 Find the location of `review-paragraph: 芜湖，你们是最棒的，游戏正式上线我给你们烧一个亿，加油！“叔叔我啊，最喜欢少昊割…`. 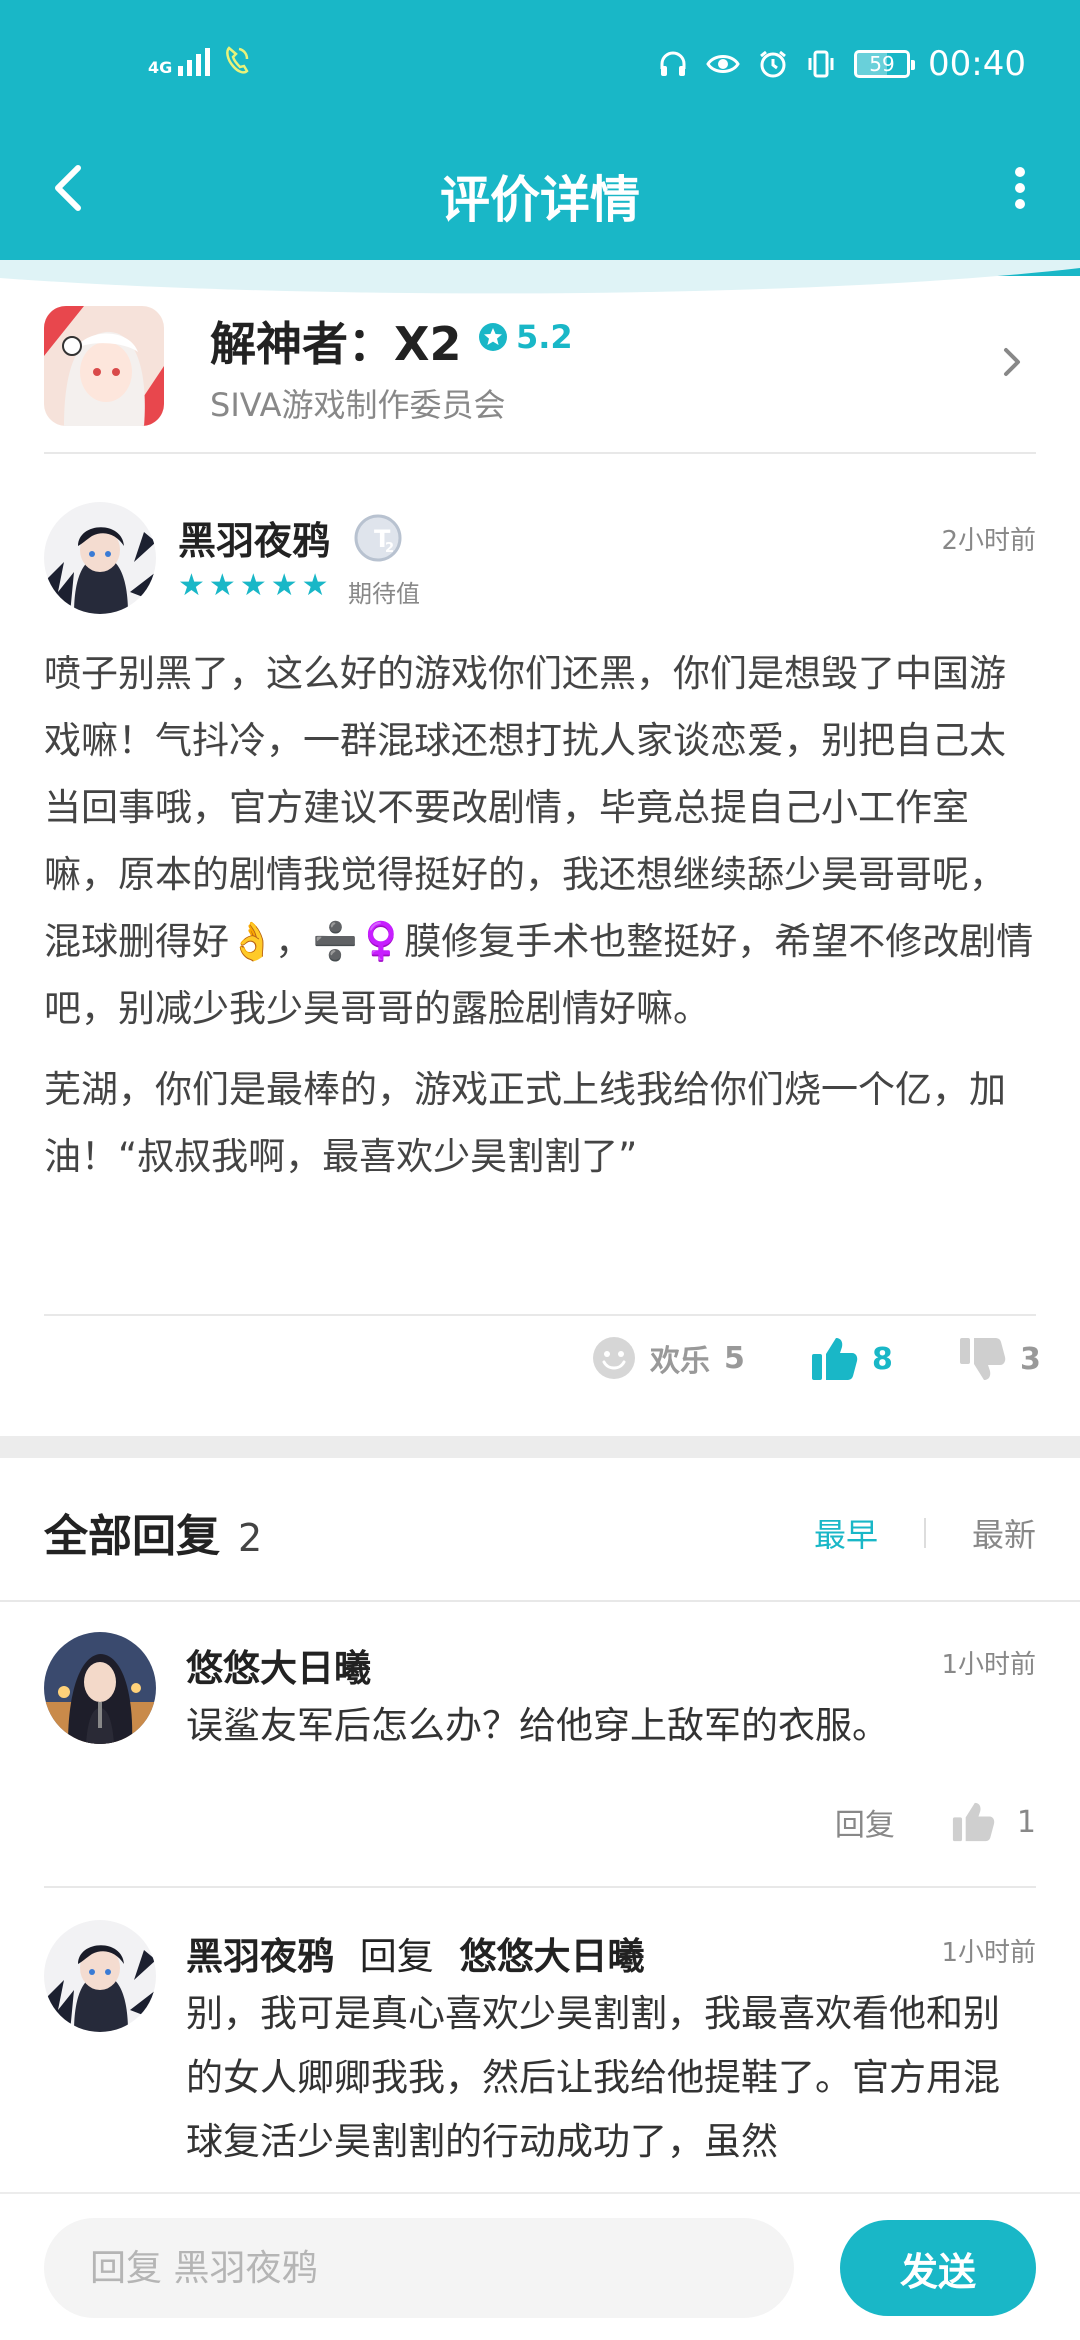

review-paragraph: 芜湖，你们是最棒的，游戏正式上线我给你们烧一个亿，加油！“叔叔我啊，最喜欢少昊割… is located at coordinates (525, 1123).